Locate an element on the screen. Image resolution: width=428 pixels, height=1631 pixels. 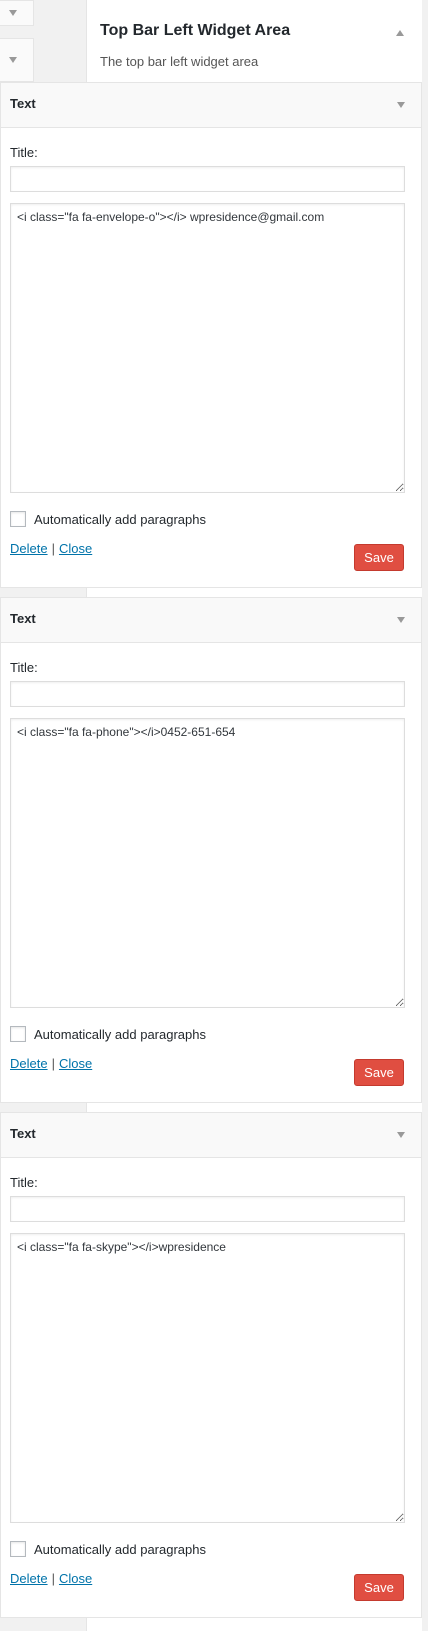
widget-area-title: Top Bar Left Widget Area is located at coordinates (195, 30).